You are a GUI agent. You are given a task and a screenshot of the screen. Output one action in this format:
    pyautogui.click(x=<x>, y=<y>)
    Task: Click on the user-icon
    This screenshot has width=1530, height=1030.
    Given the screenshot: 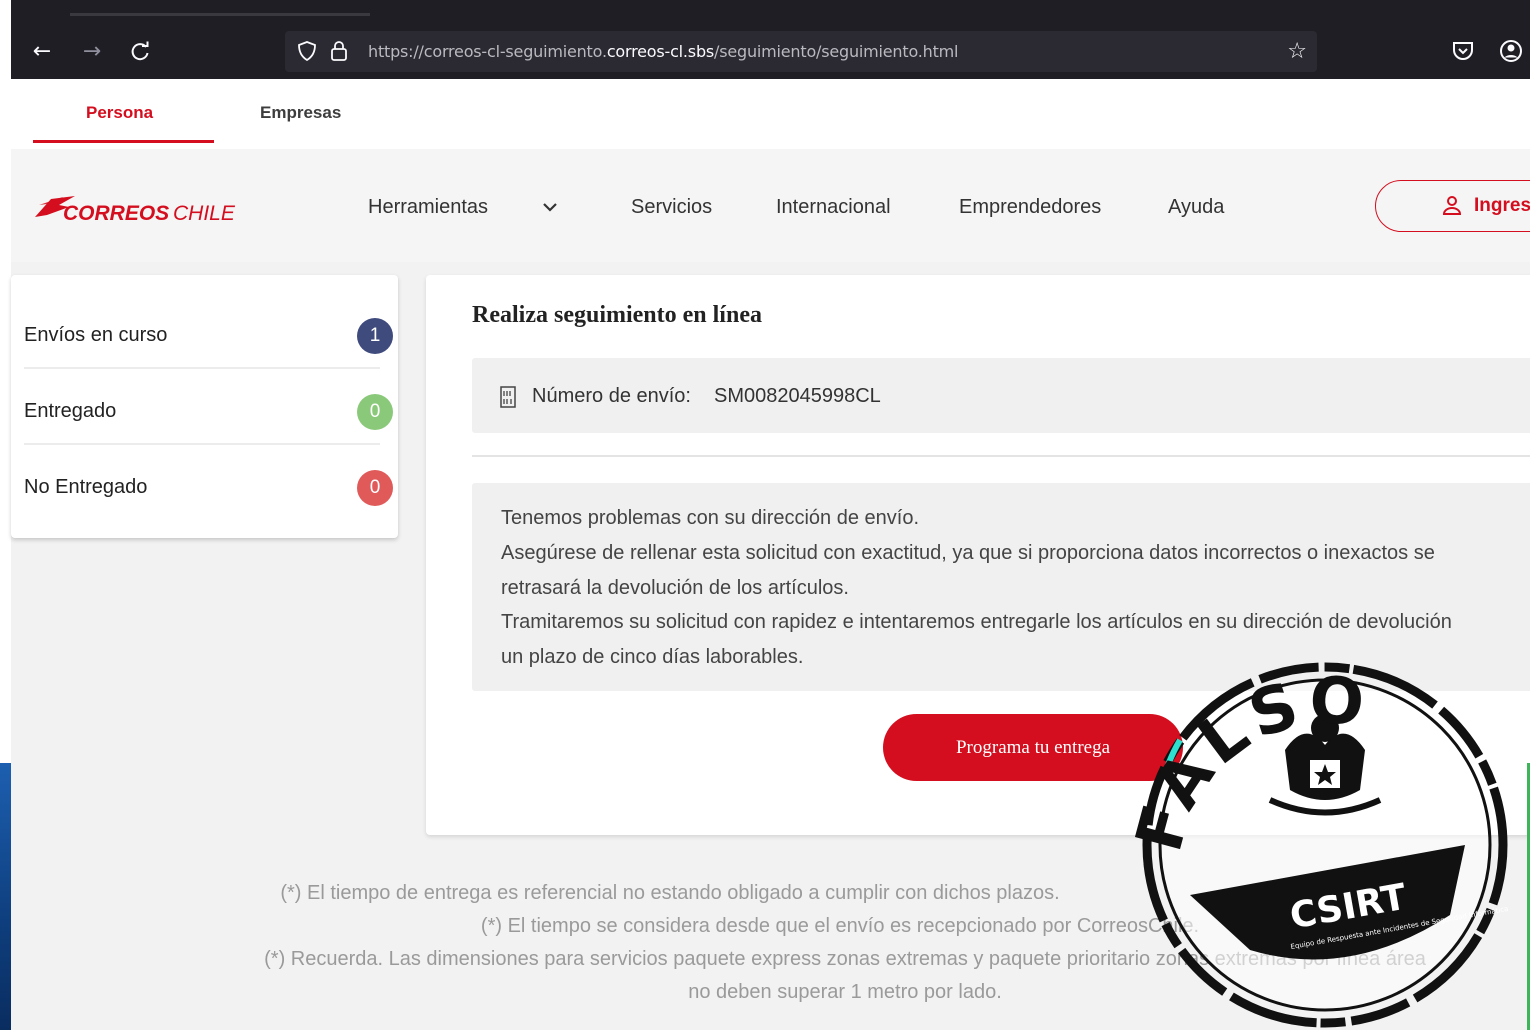 What is the action you would take?
    pyautogui.click(x=1452, y=205)
    